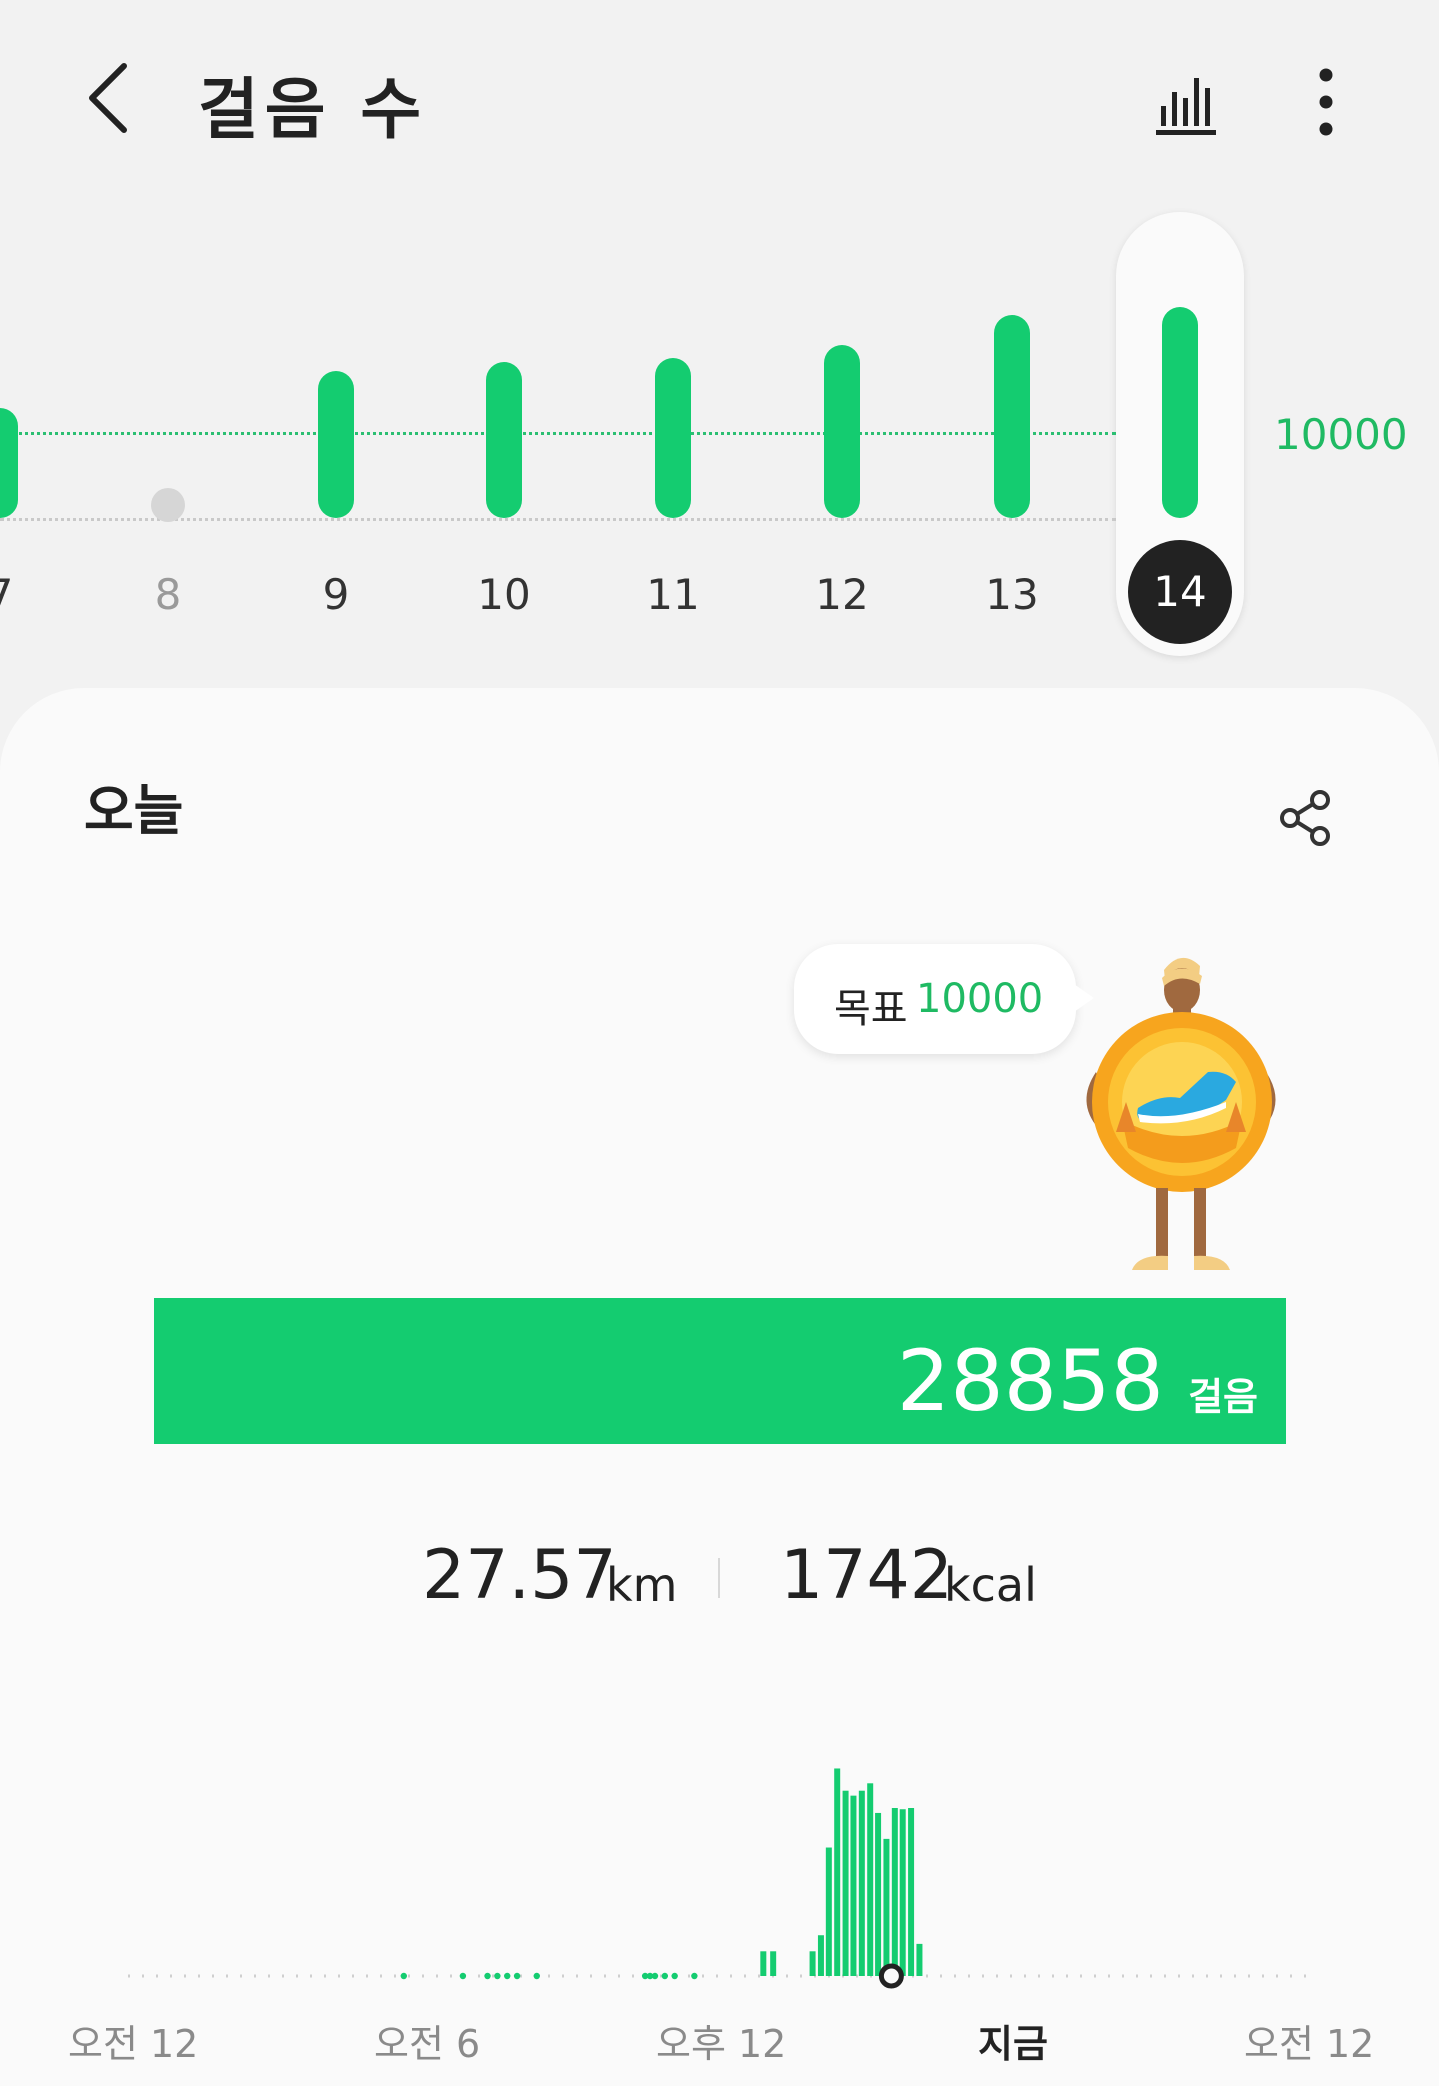 The image size is (1439, 2086). Describe the element at coordinates (336, 594) in the screenshot. I see `day-label-9: 9` at that location.